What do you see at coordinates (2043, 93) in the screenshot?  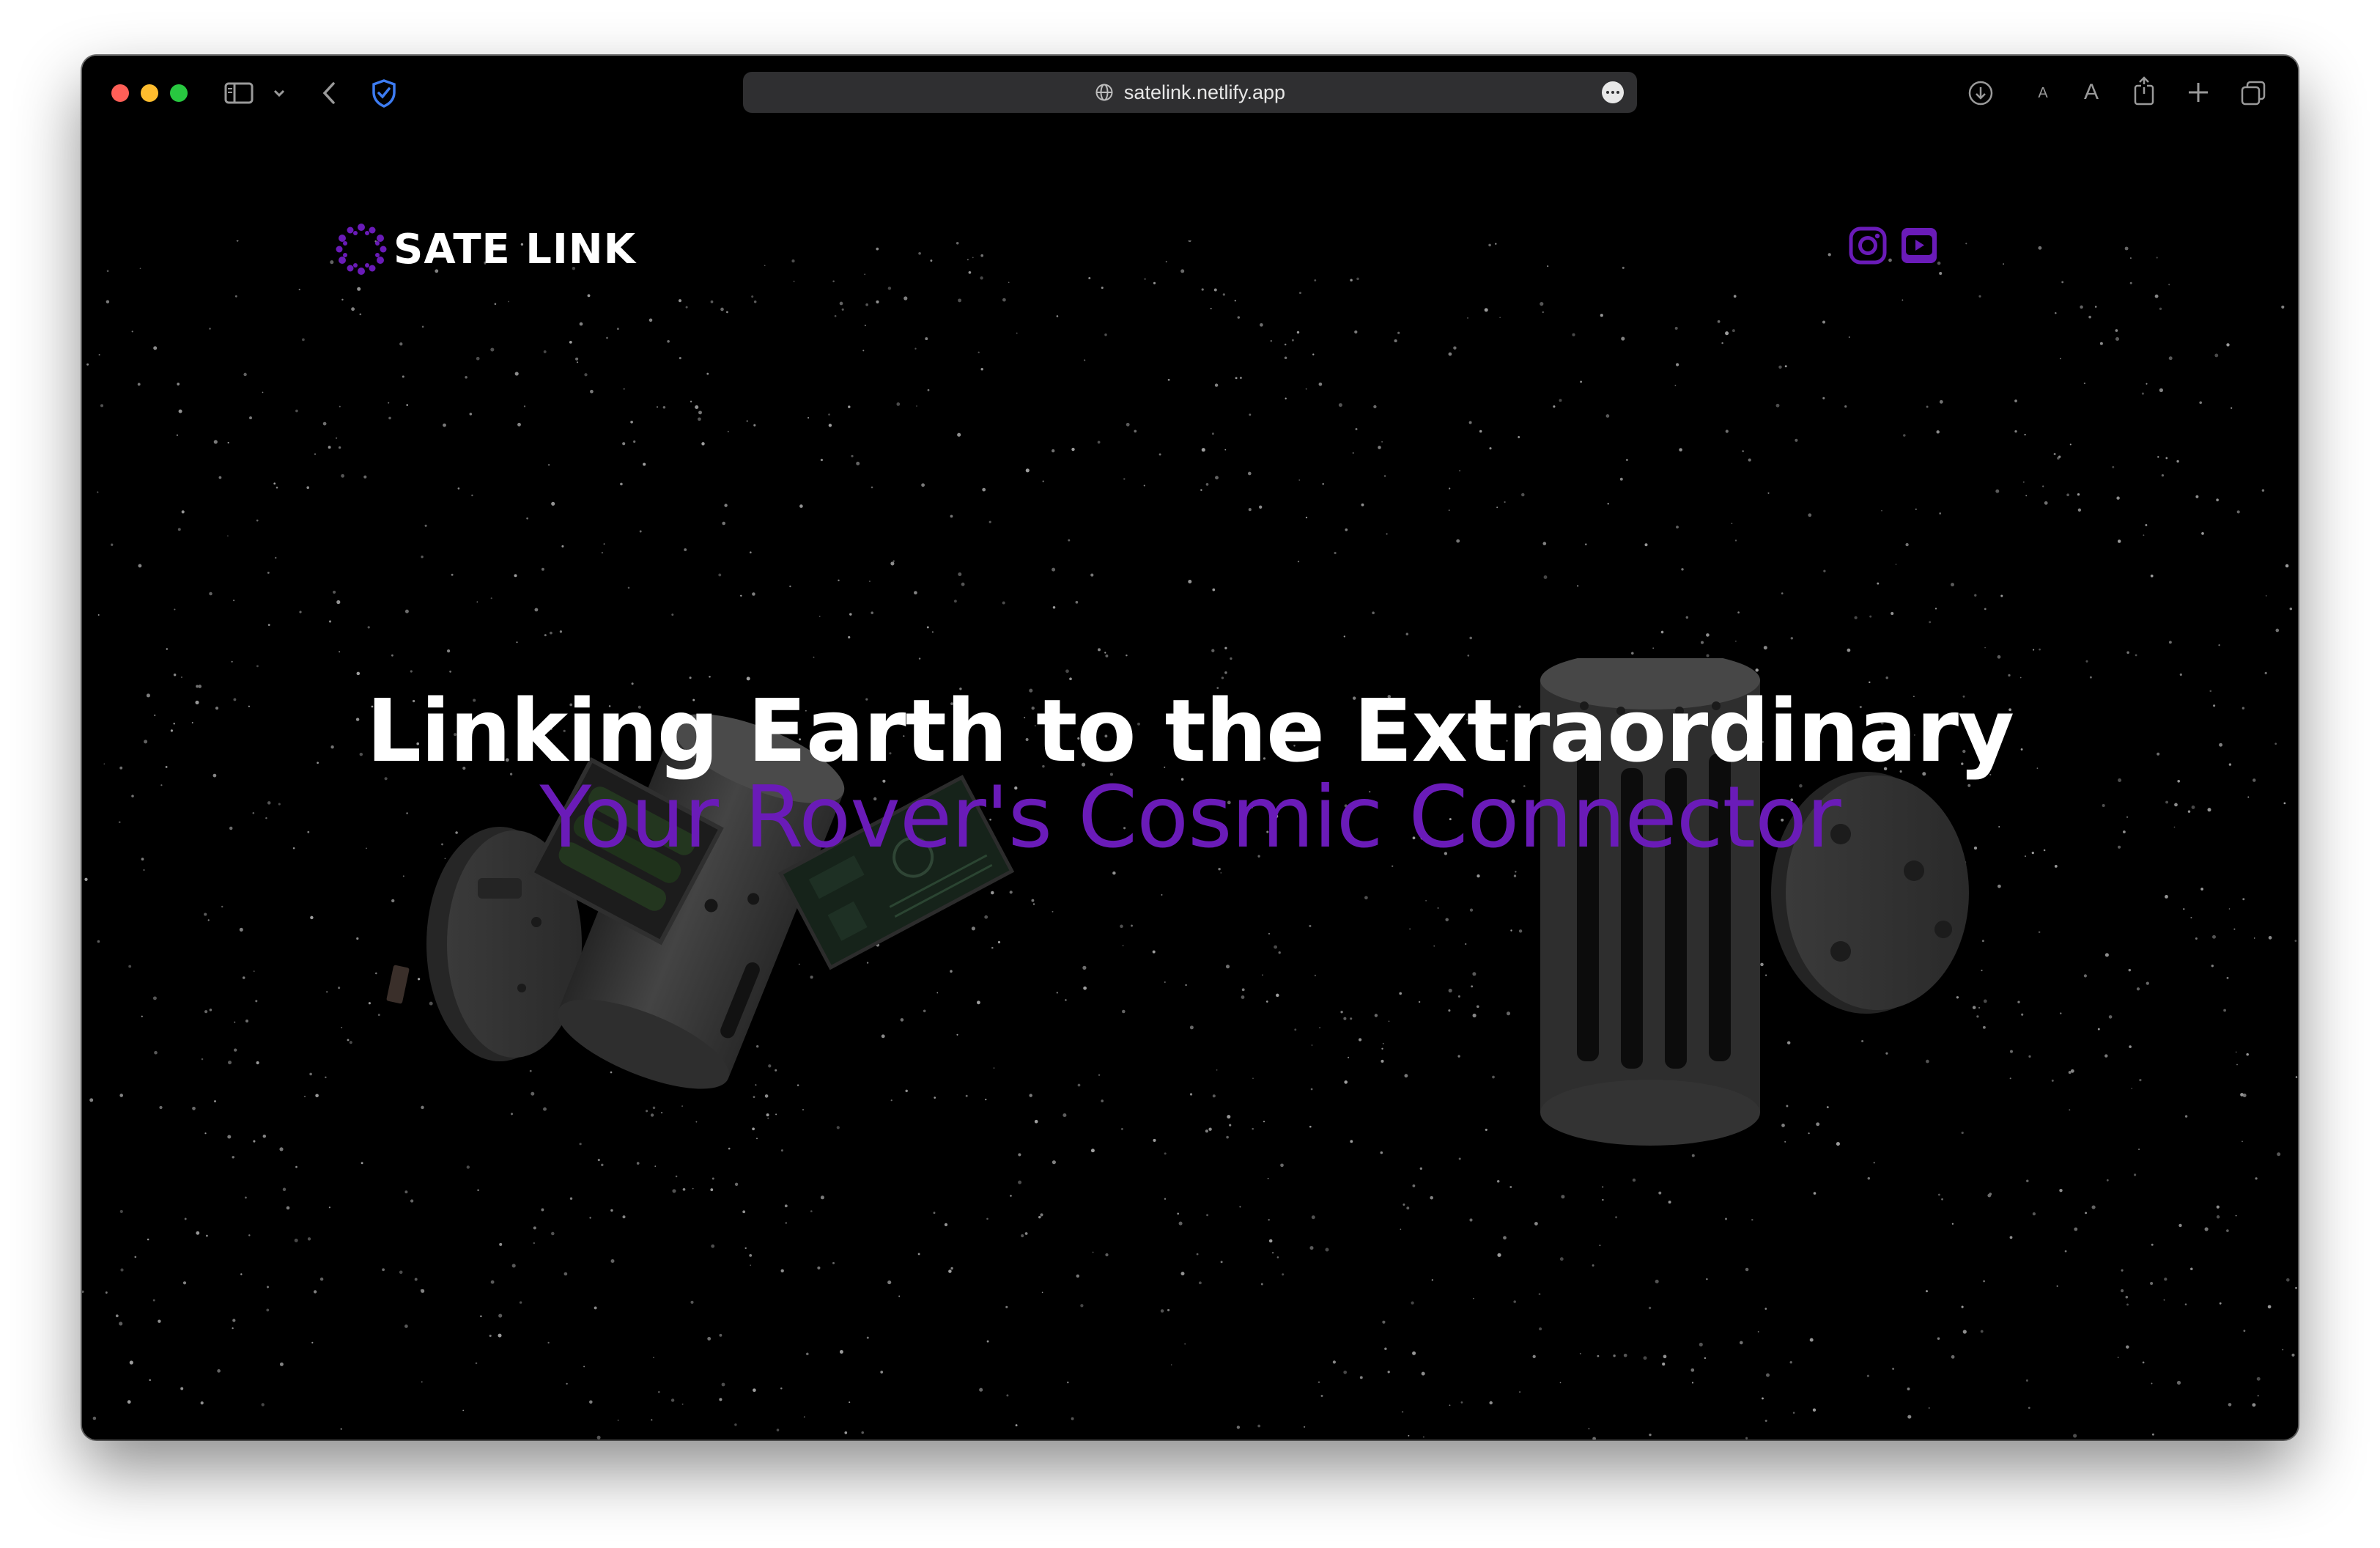 I see `decrease-font-button: A` at bounding box center [2043, 93].